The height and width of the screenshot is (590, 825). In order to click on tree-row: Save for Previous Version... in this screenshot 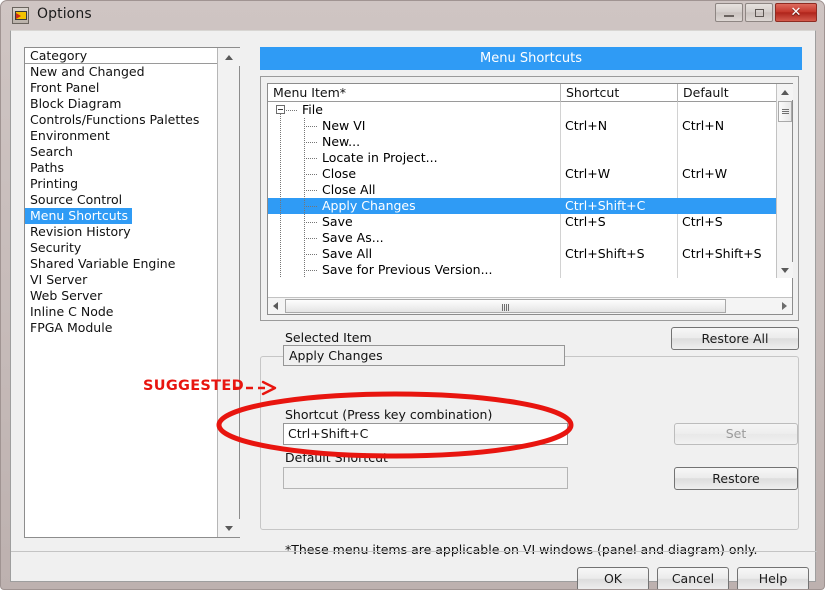, I will do `click(522, 270)`.